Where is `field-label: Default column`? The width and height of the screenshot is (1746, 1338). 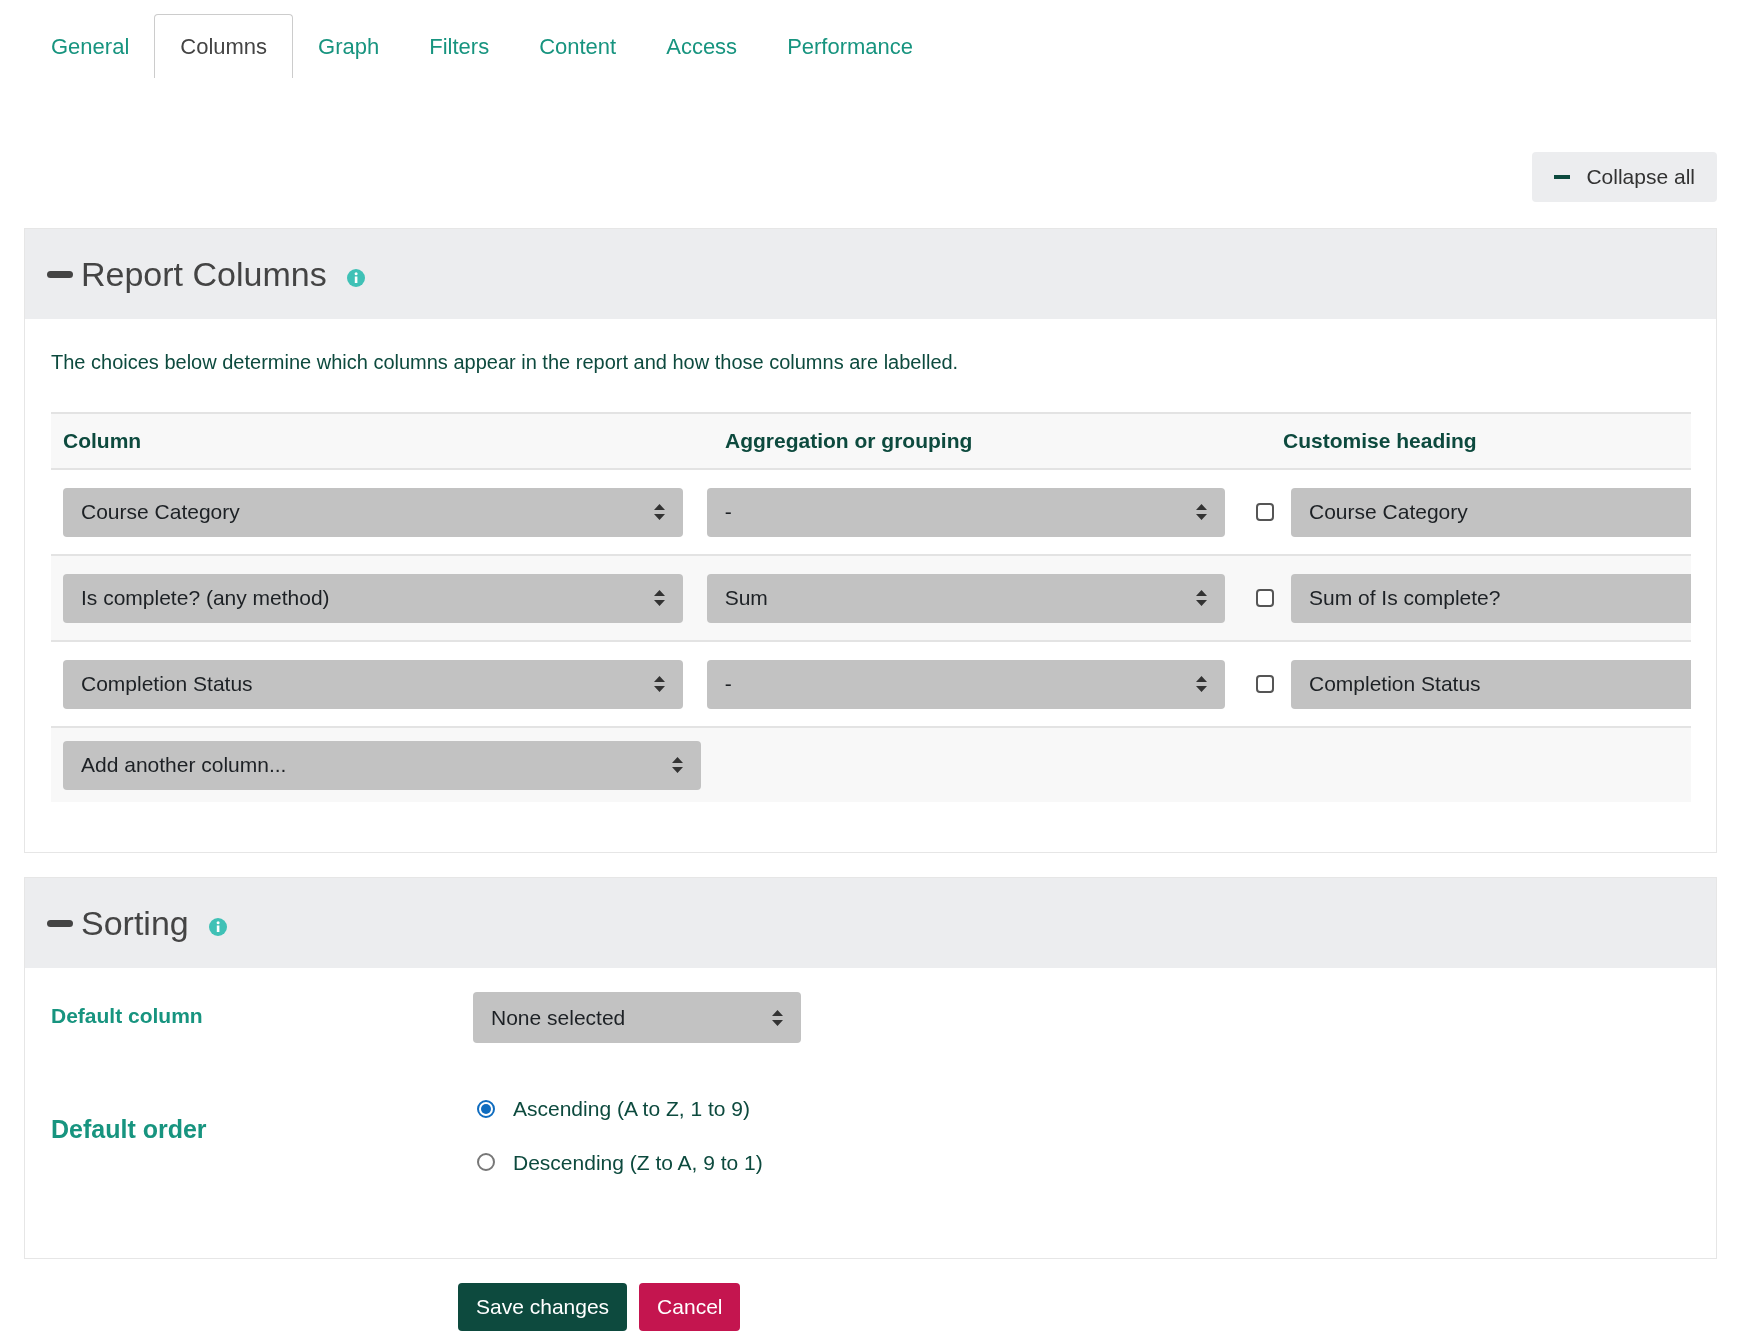
field-label: Default column is located at coordinates (127, 1016).